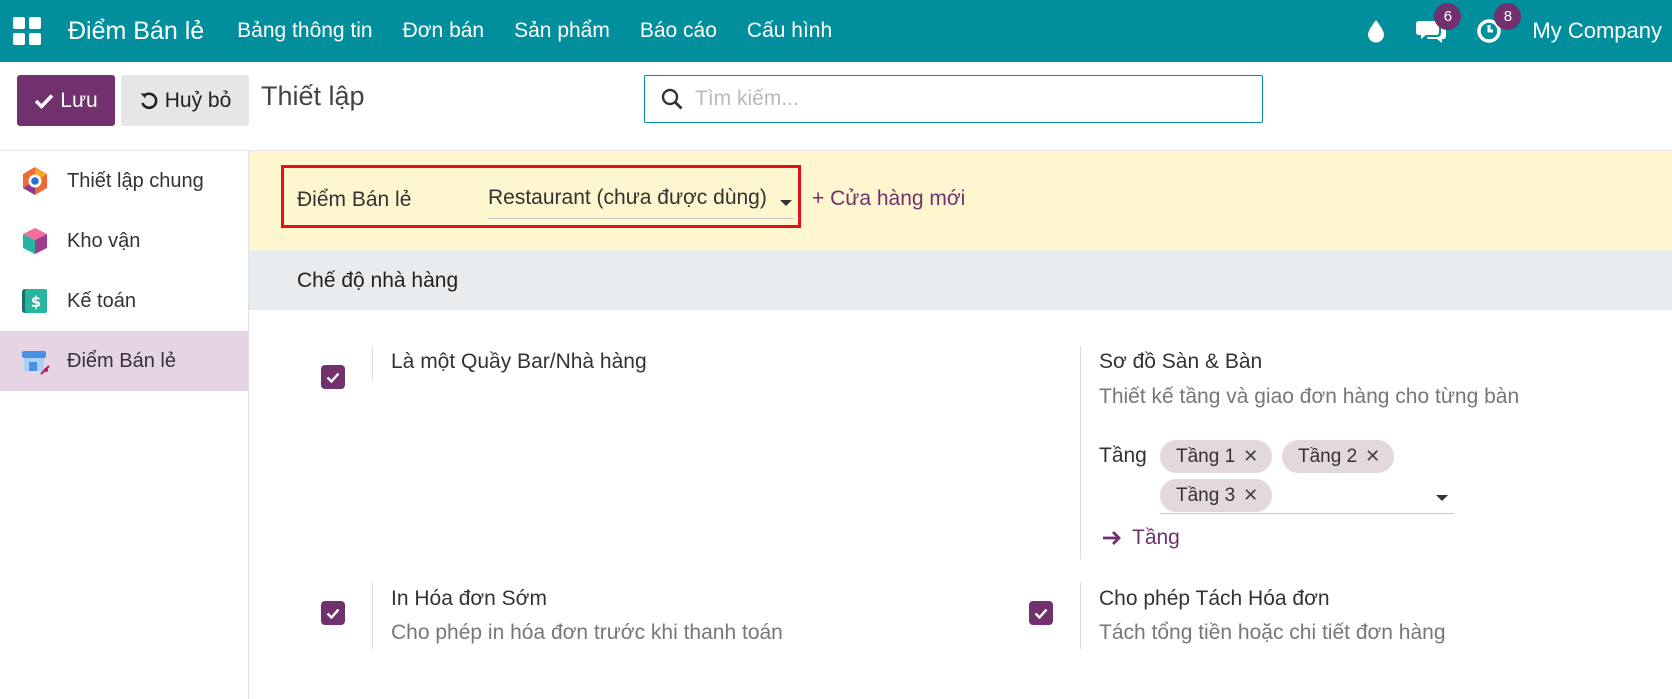  I want to click on page-title: Thiết lập, so click(313, 96).